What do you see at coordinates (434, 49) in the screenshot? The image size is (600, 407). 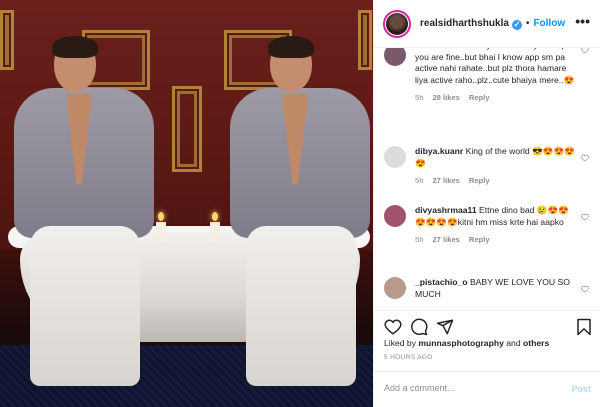 I see `comment-username: naazs885` at bounding box center [434, 49].